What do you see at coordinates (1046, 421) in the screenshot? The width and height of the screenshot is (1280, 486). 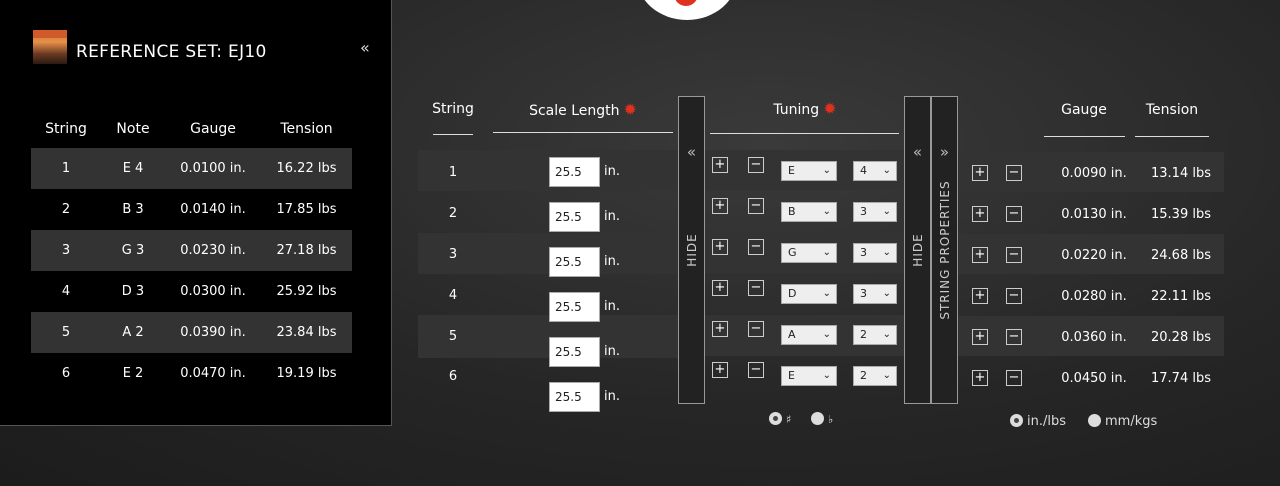 I see `imperial-units-label: in./lbs` at bounding box center [1046, 421].